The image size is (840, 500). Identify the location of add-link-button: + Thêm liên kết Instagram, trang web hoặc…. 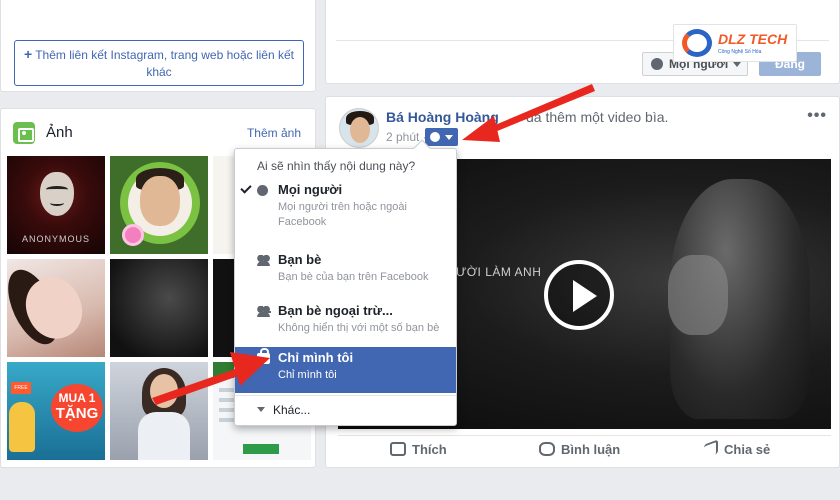
(159, 63).